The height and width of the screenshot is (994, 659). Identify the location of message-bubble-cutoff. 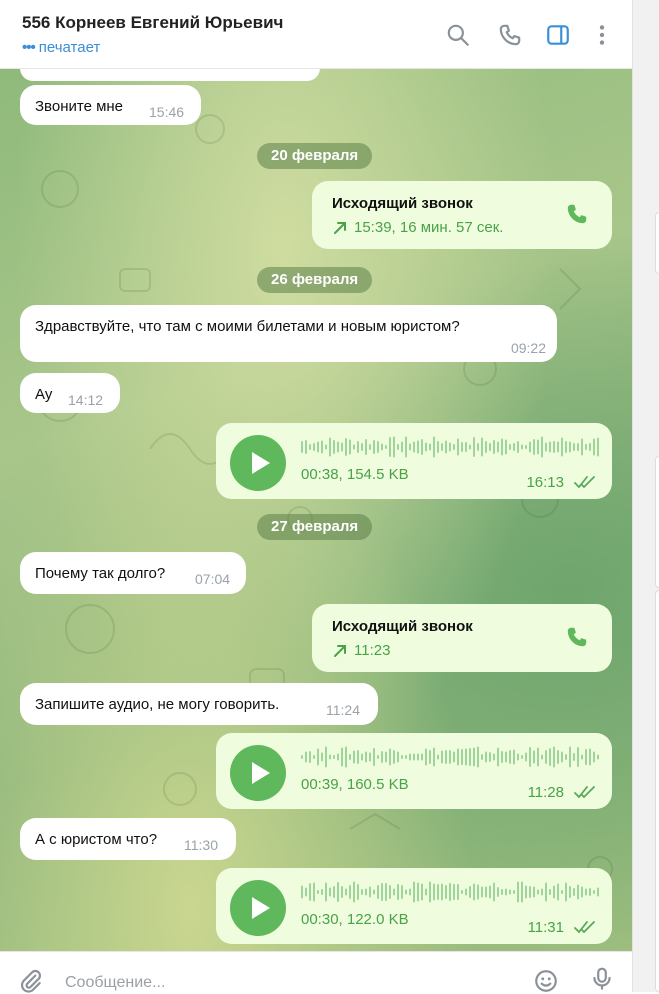
(170, 75).